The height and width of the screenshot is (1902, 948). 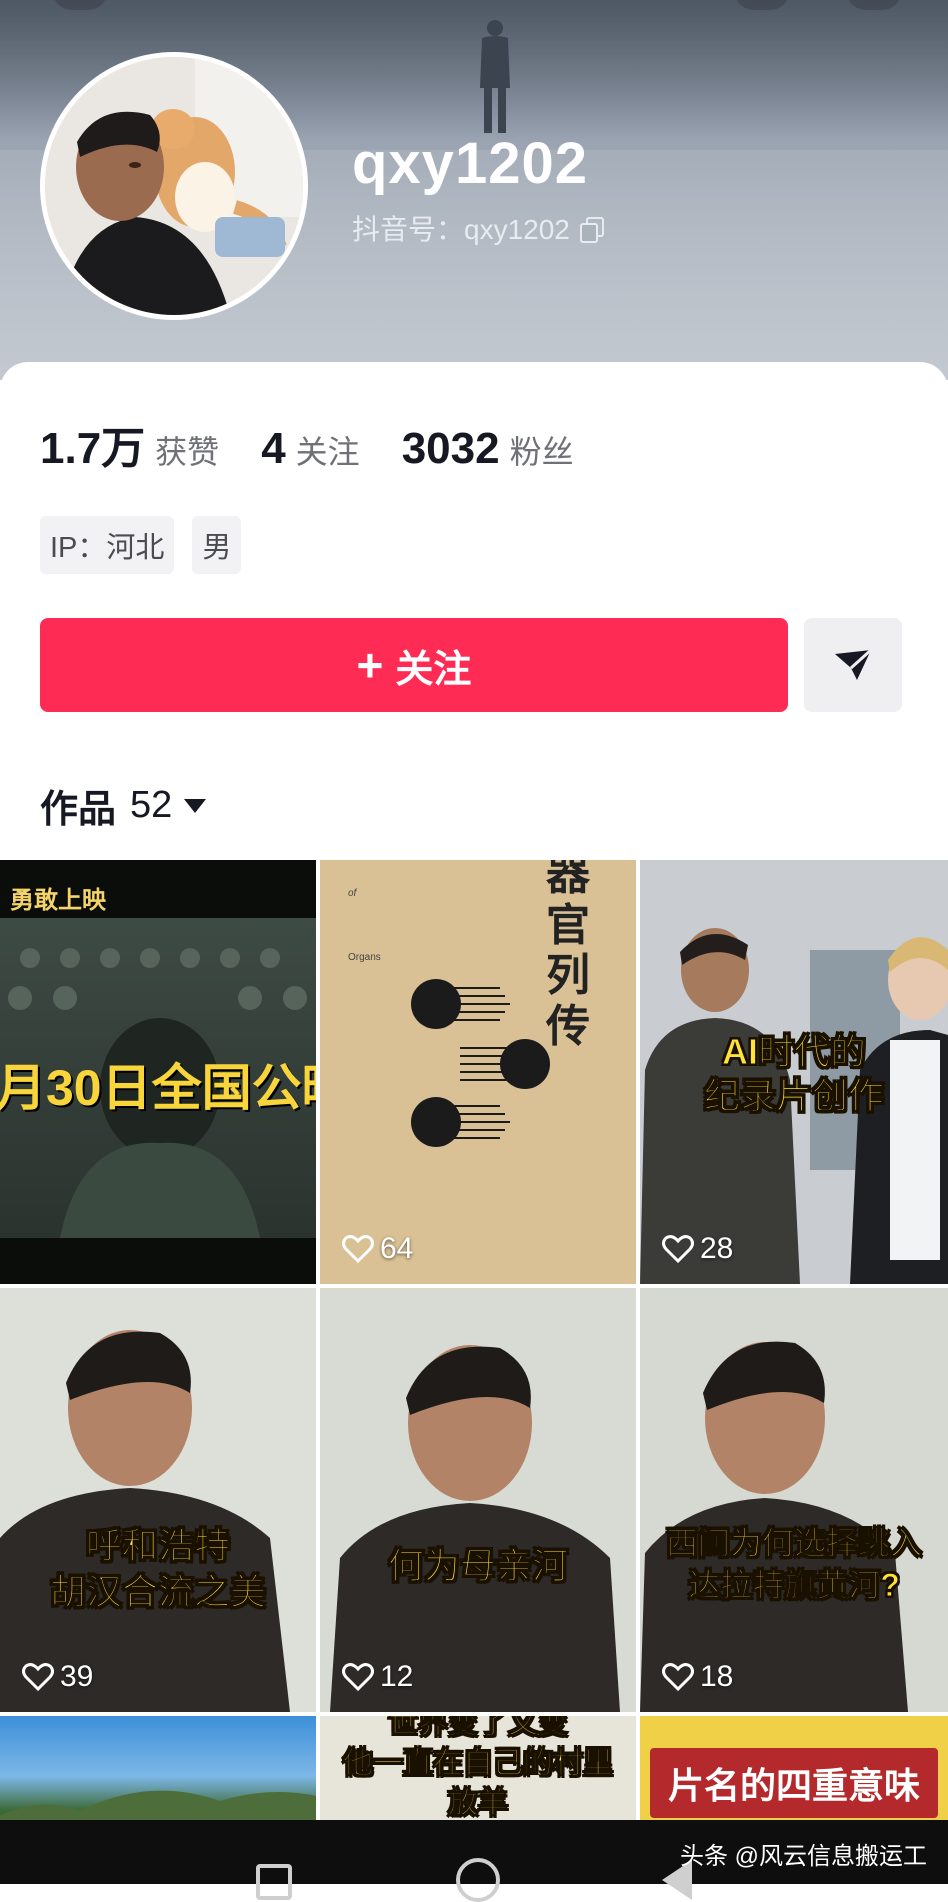 I want to click on profile-tags: IP：河北 男, so click(x=141, y=545).